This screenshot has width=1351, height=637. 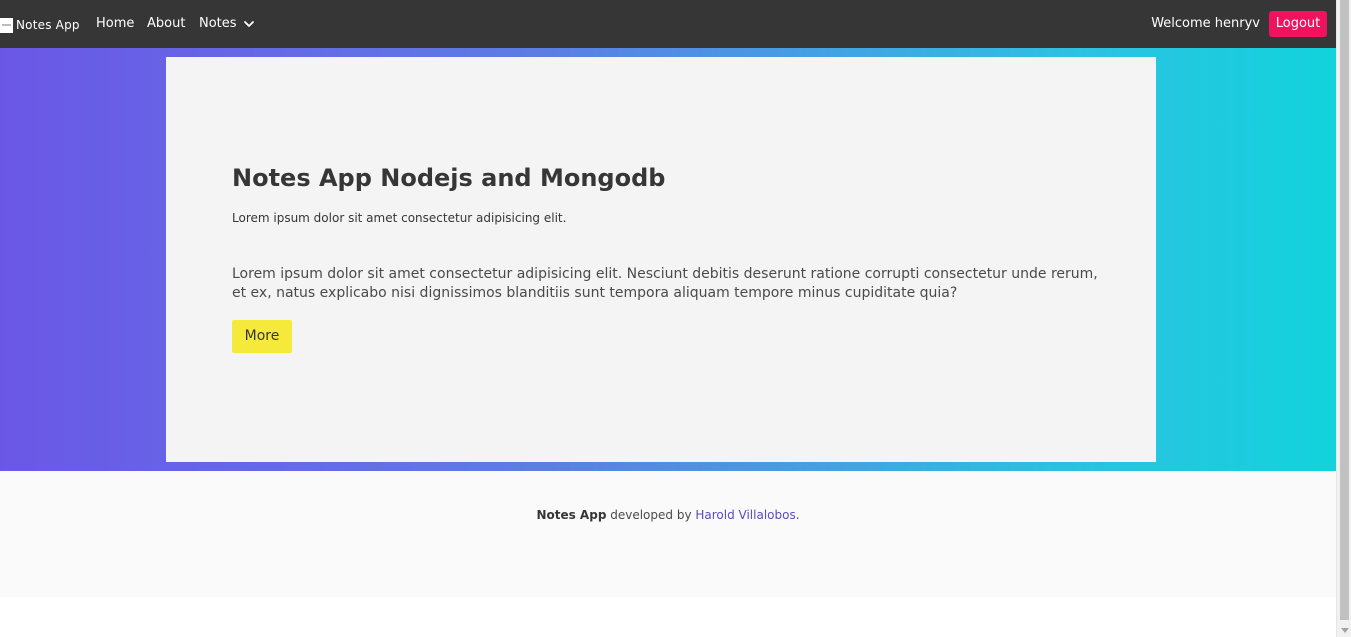 What do you see at coordinates (166, 24) in the screenshot?
I see `nav-about-link: About` at bounding box center [166, 24].